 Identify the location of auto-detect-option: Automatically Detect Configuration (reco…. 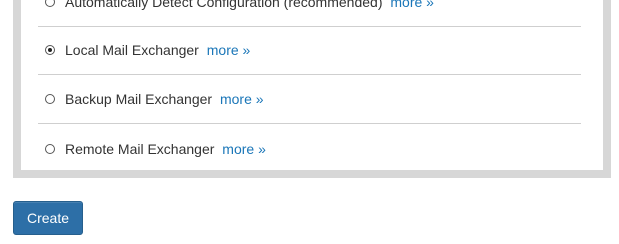
(239, 6).